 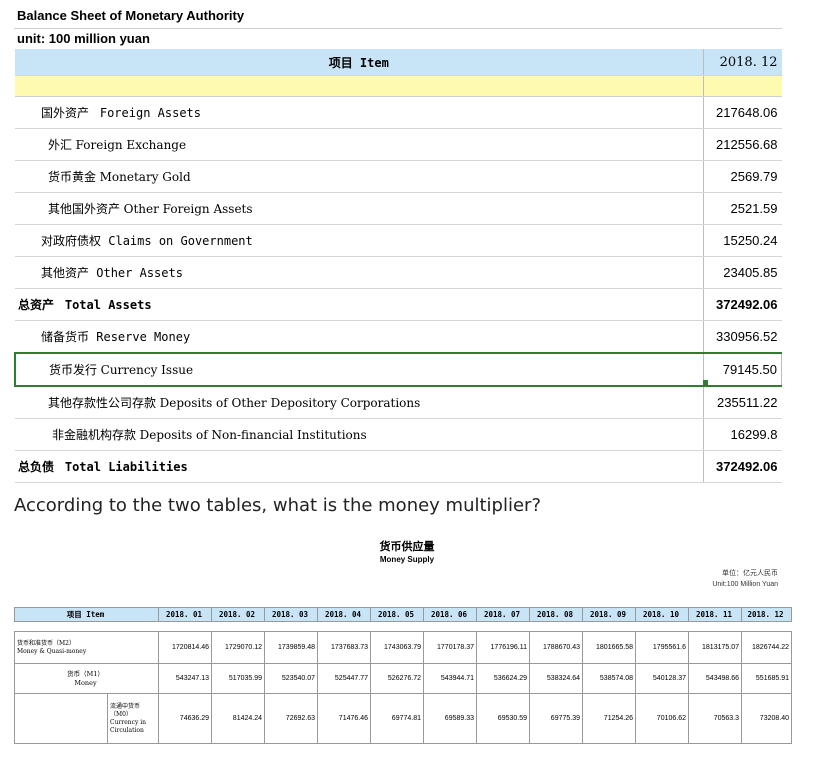 I want to click on money-supply-unit: 单位：亿元人民币 Unit:100 Million Yuan, so click(x=745, y=579).